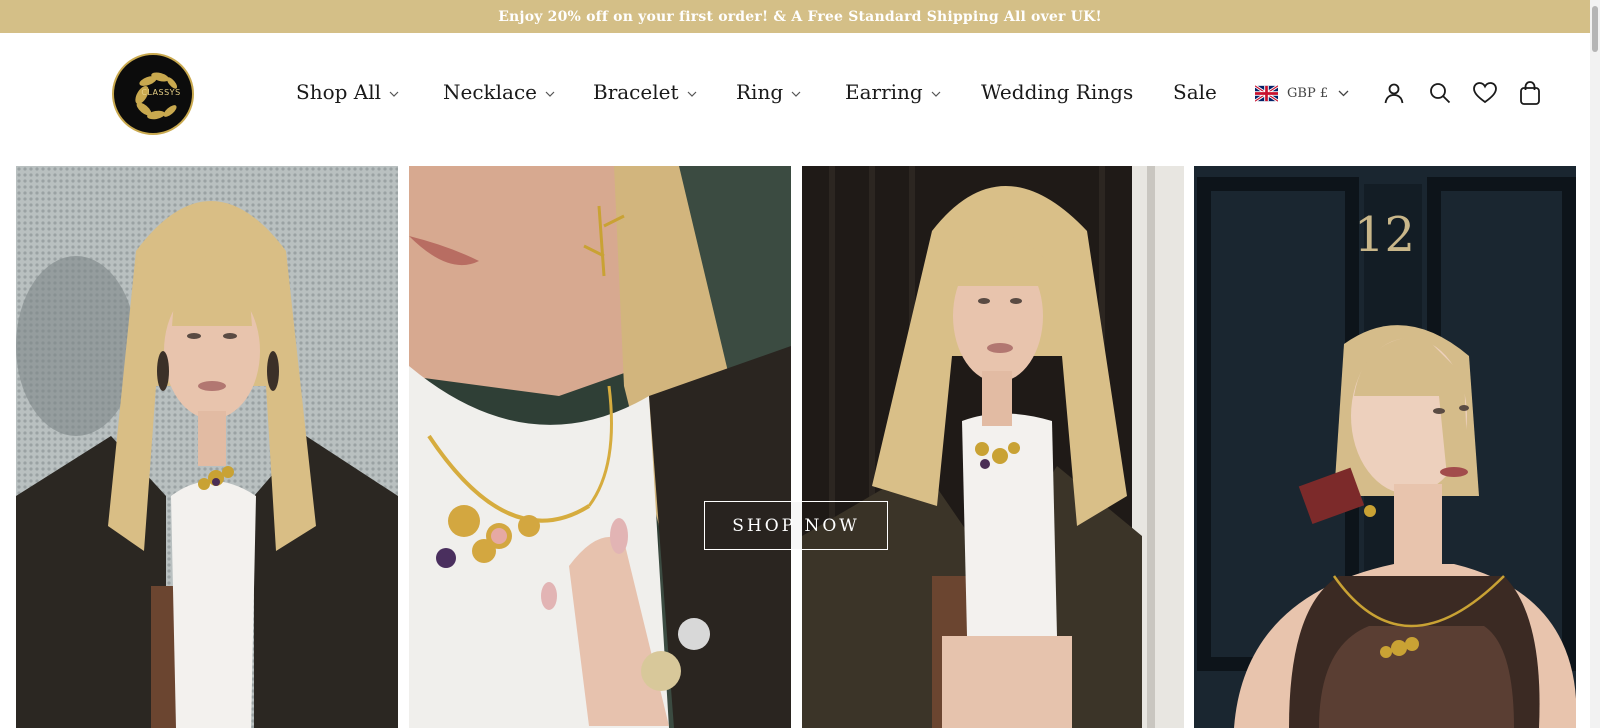 The height and width of the screenshot is (728, 1600). I want to click on nav-item-ring: Ring, so click(768, 92).